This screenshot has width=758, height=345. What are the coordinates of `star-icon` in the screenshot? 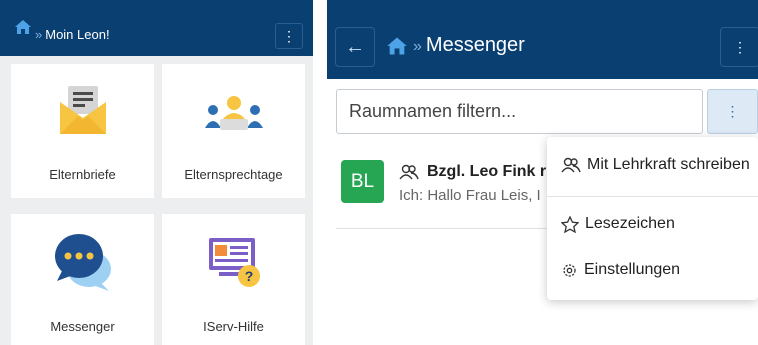 It's located at (570, 224).